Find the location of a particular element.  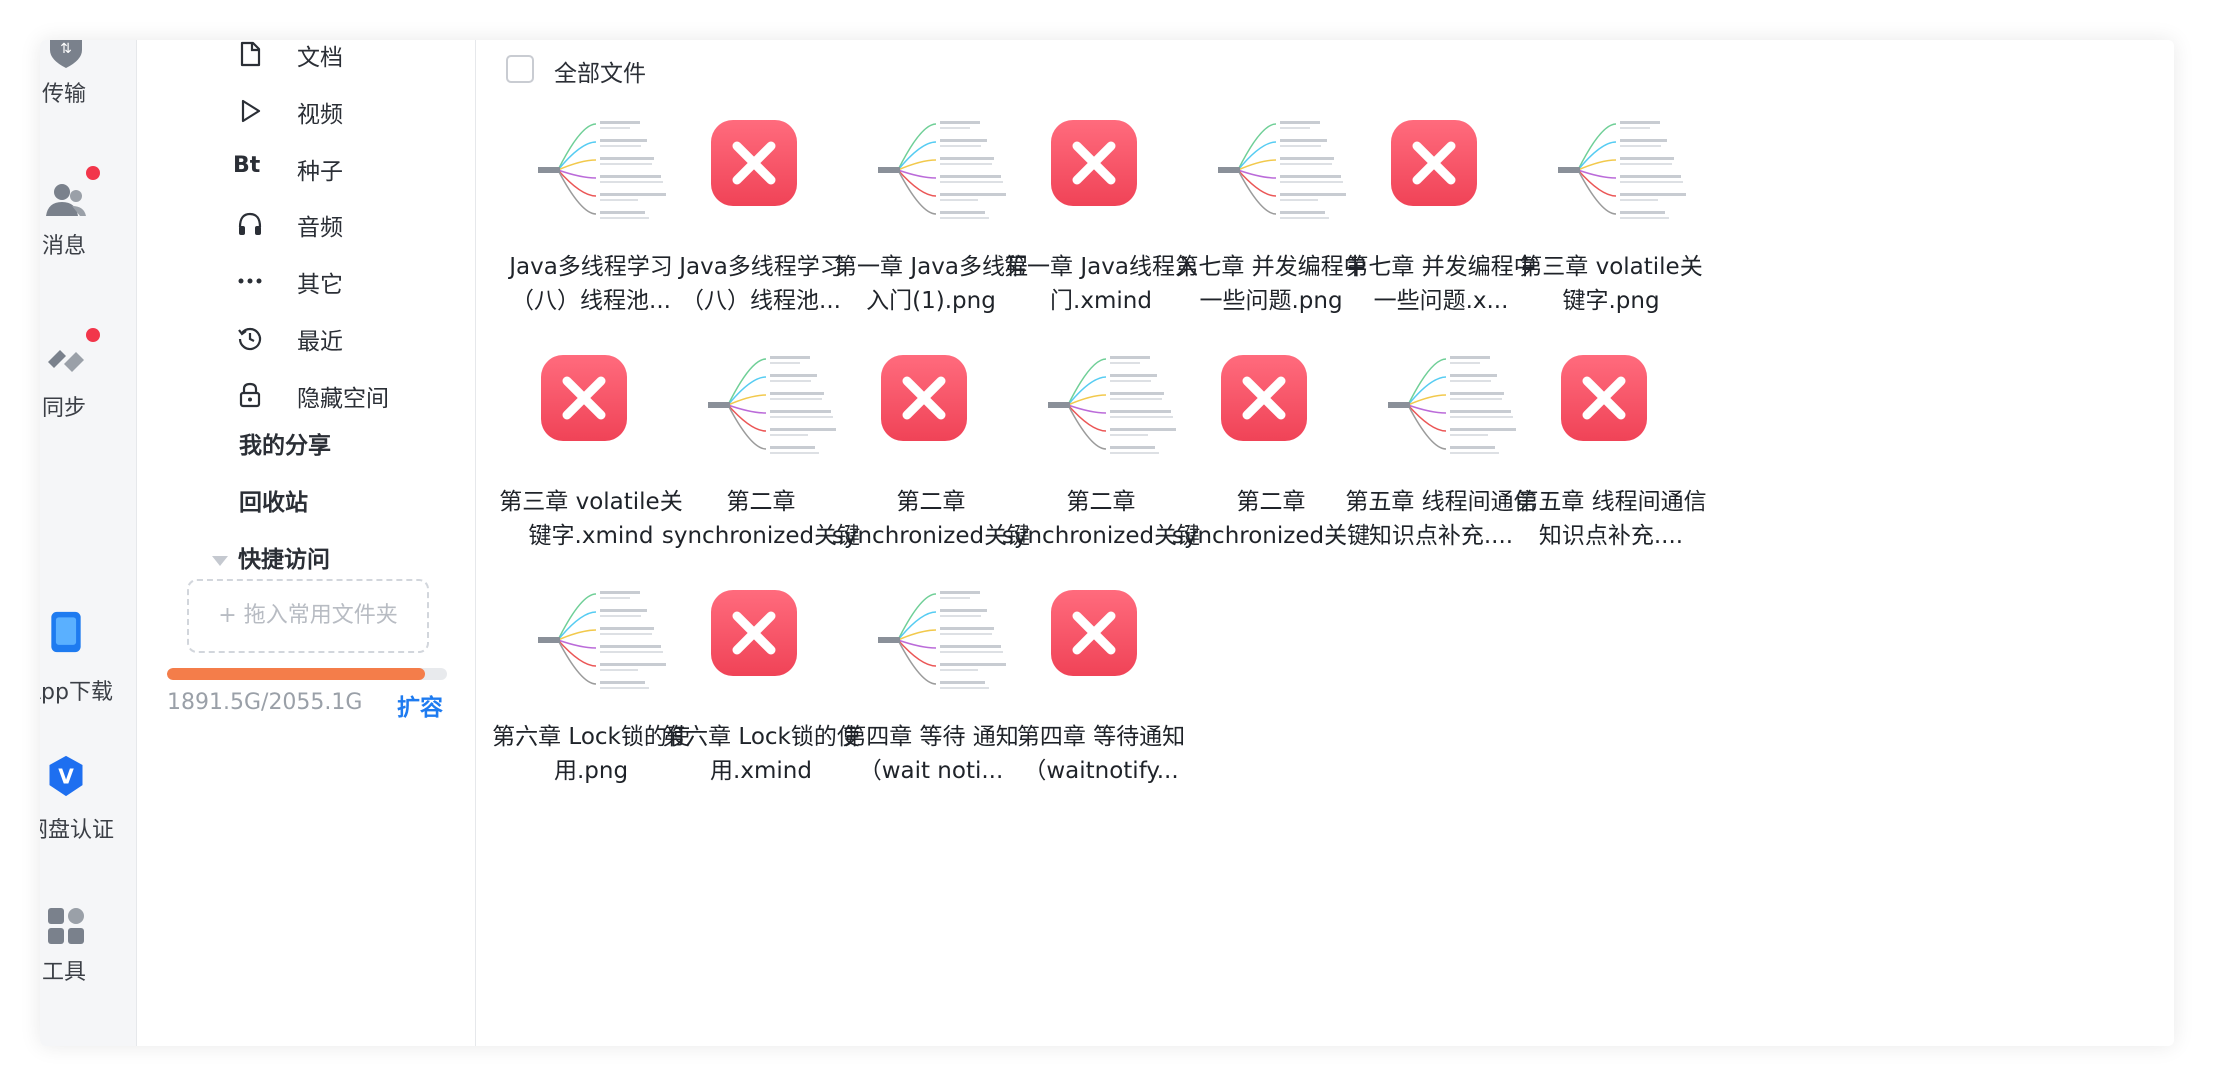

verified-icon: V is located at coordinates (66, 776).